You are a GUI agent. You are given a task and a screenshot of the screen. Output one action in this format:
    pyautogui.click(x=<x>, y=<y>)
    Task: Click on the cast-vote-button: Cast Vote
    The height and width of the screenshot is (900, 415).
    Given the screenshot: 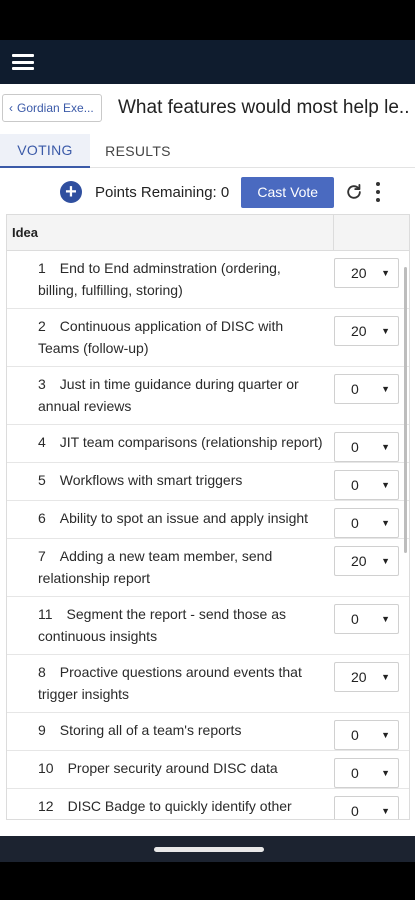 What is the action you would take?
    pyautogui.click(x=288, y=192)
    